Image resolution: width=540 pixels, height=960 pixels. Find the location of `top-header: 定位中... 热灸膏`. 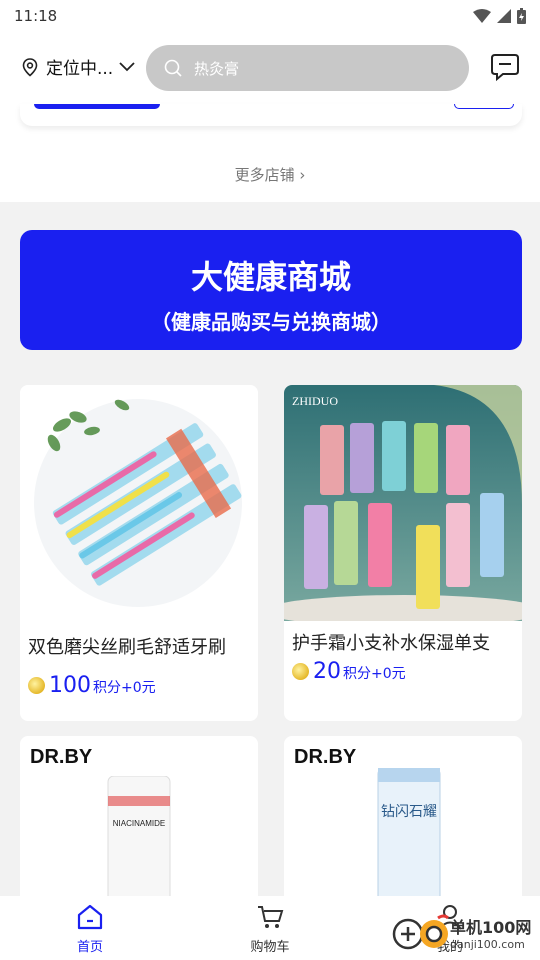

top-header: 定位中... 热灸膏 is located at coordinates (270, 68).